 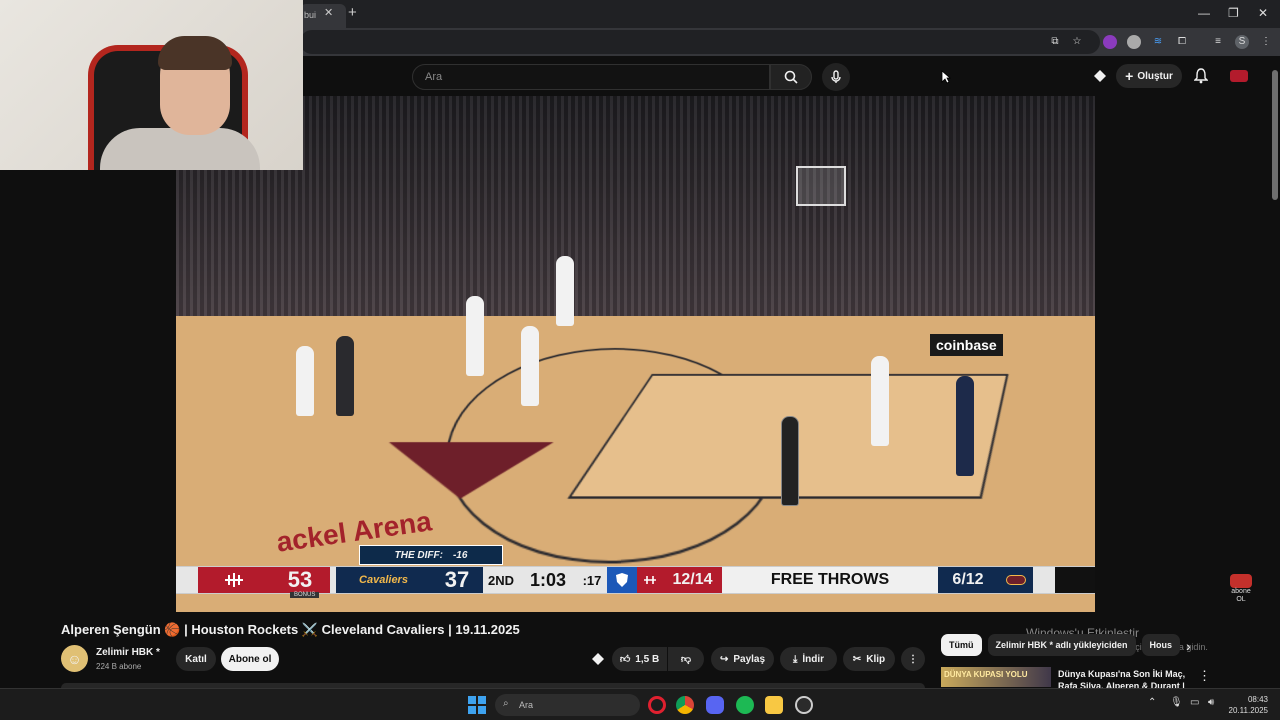 I want to click on webcam-overlay, so click(x=151, y=85).